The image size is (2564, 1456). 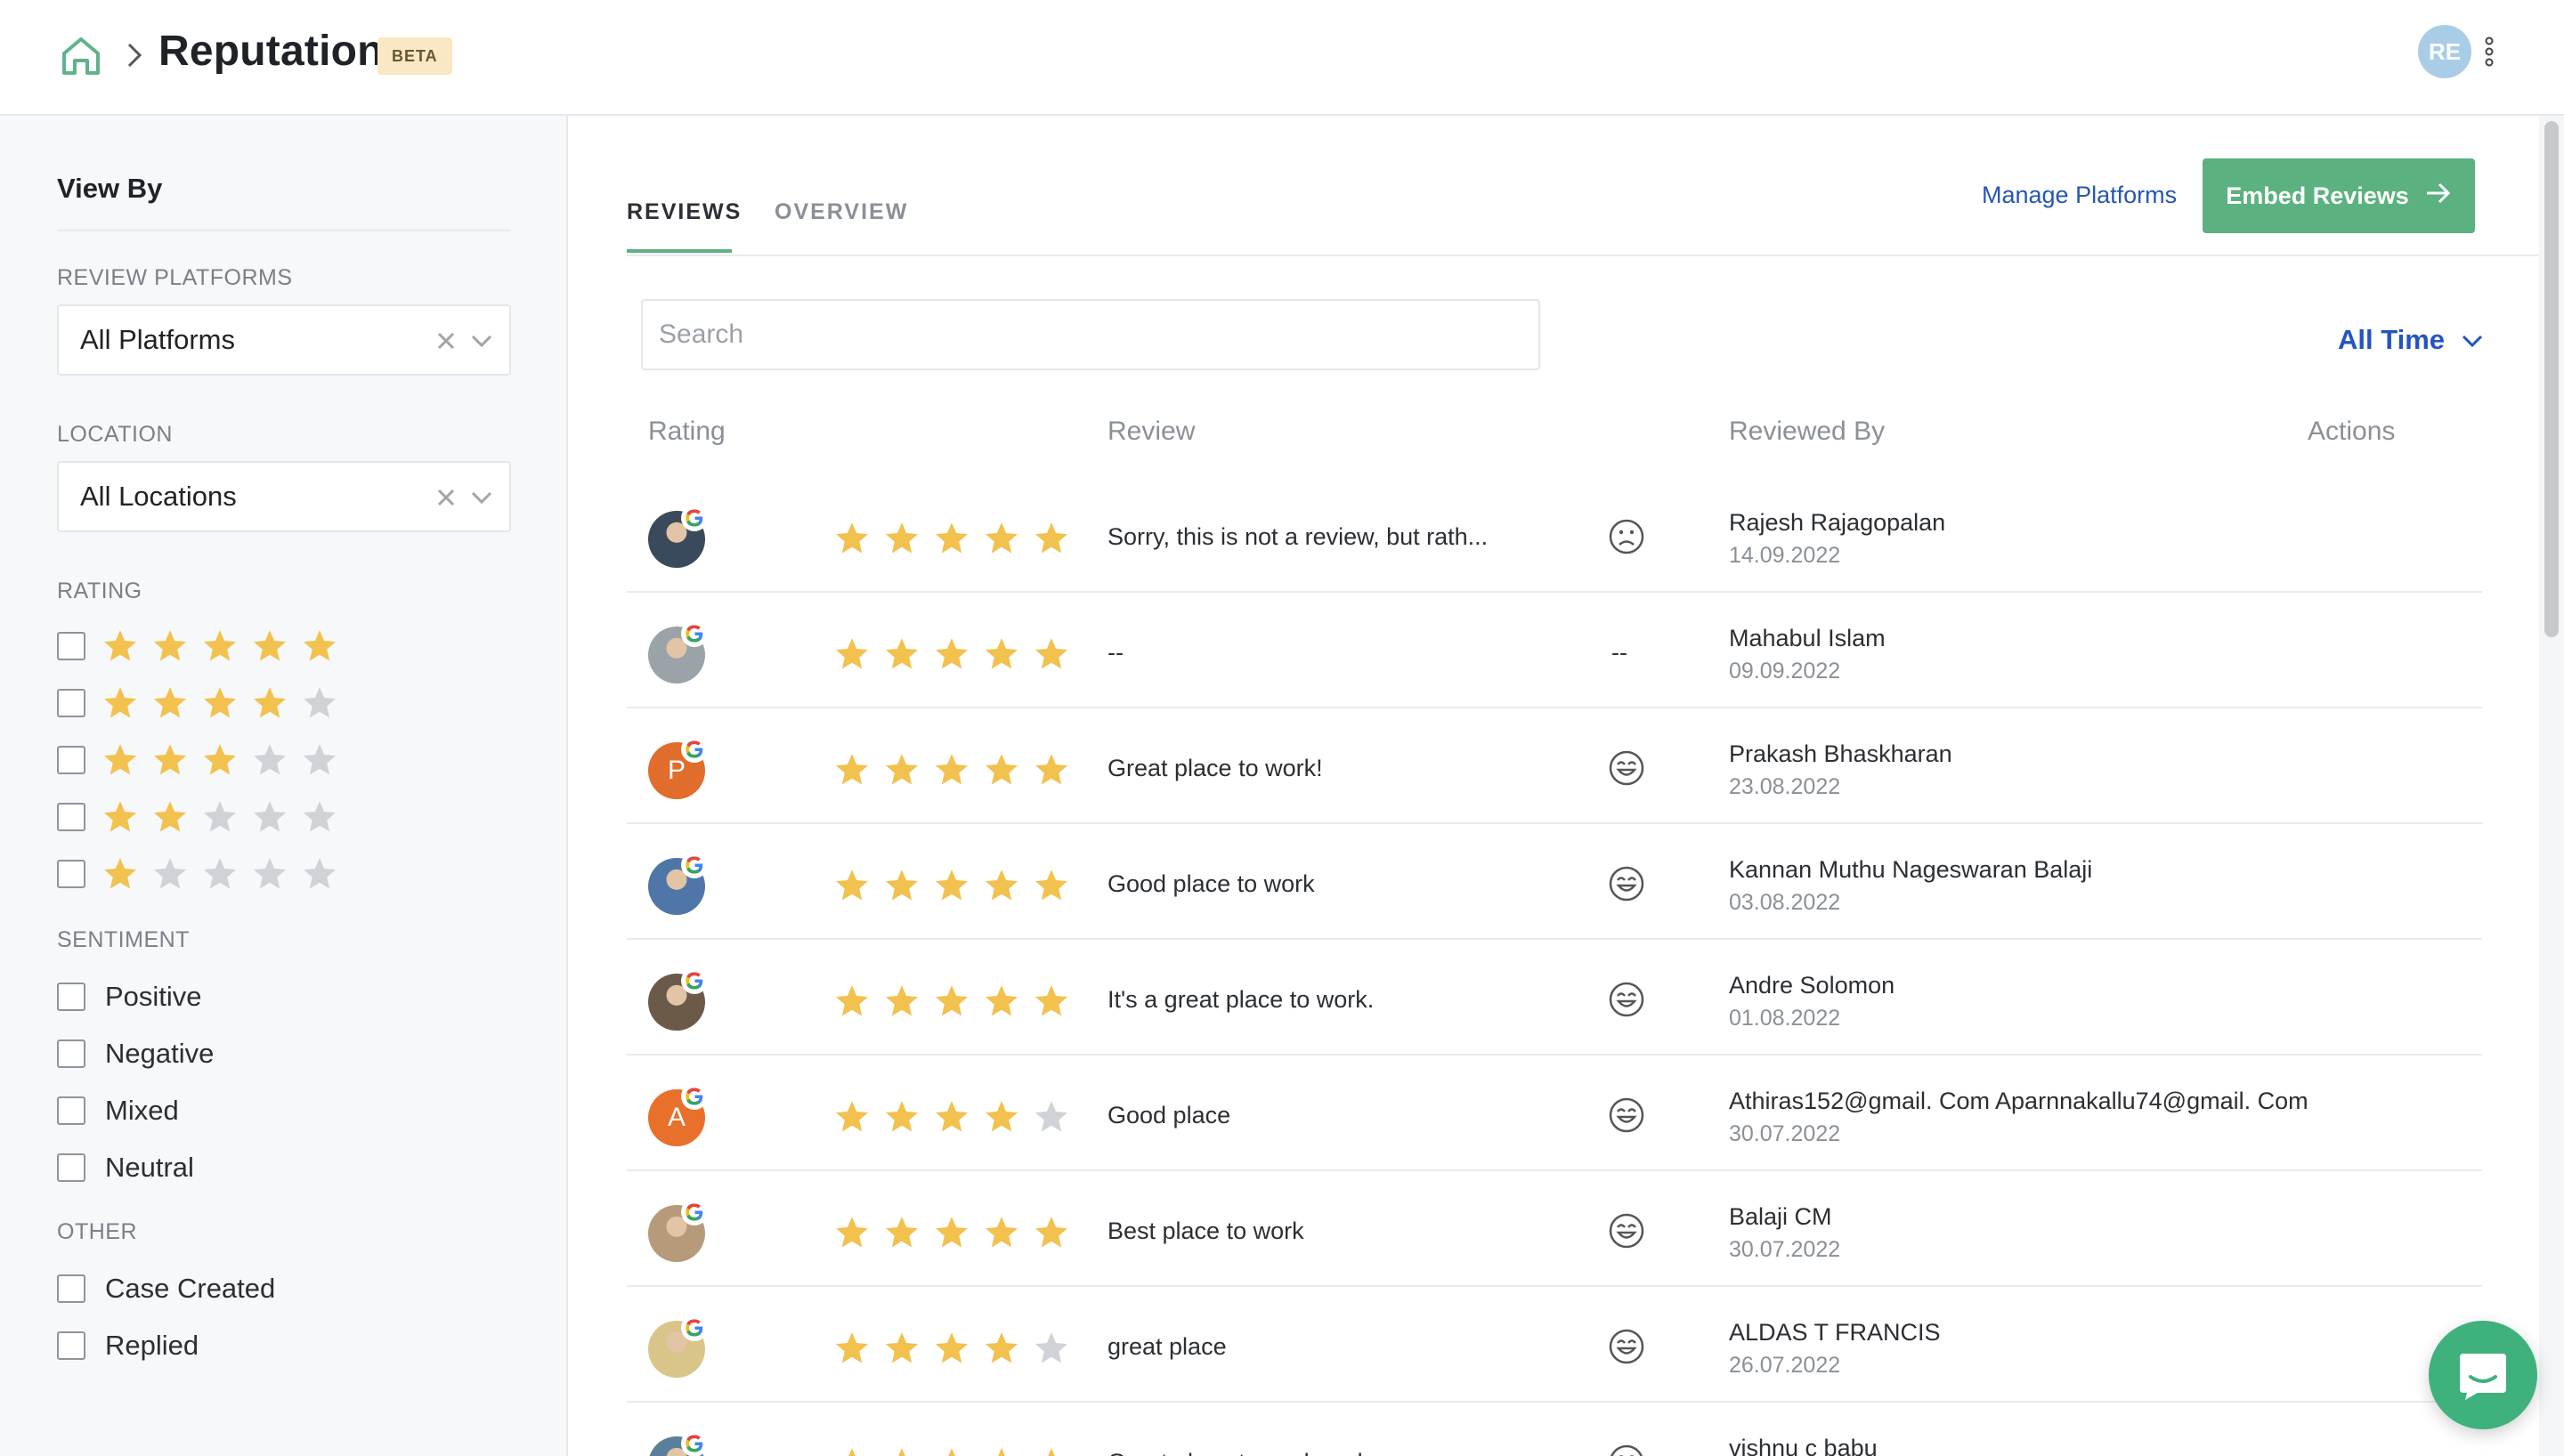 What do you see at coordinates (2489, 51) in the screenshot?
I see `kebab-menu-icon` at bounding box center [2489, 51].